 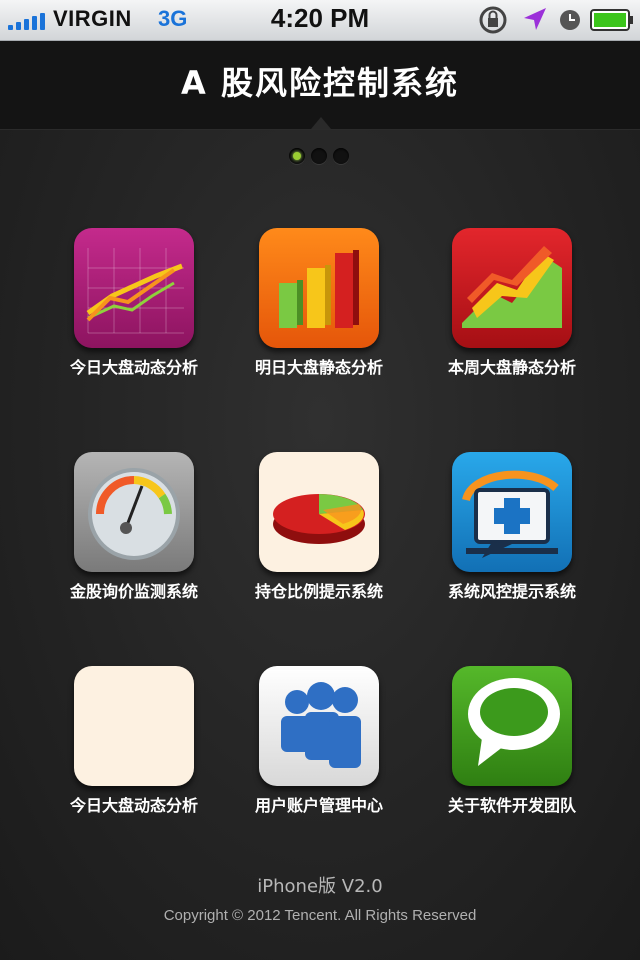 What do you see at coordinates (511, 367) in the screenshot?
I see `tile-label: 本周大盘静态分析` at bounding box center [511, 367].